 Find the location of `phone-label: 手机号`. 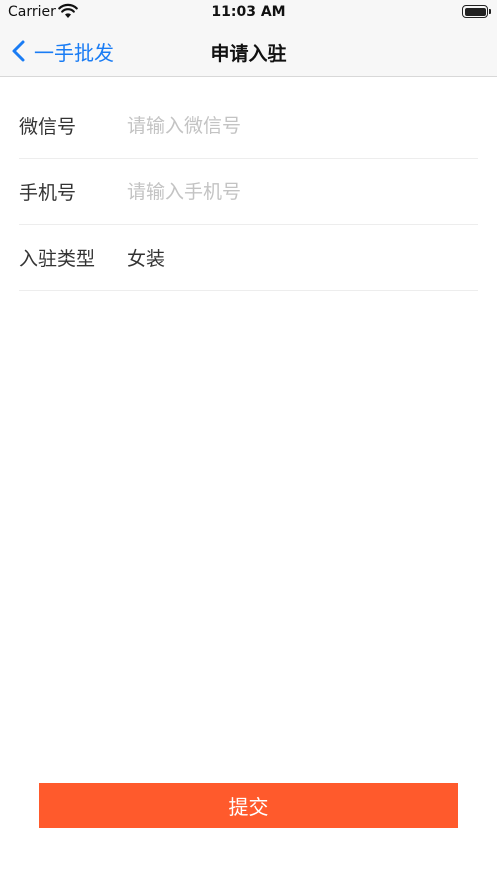

phone-label: 手机号 is located at coordinates (48, 193).